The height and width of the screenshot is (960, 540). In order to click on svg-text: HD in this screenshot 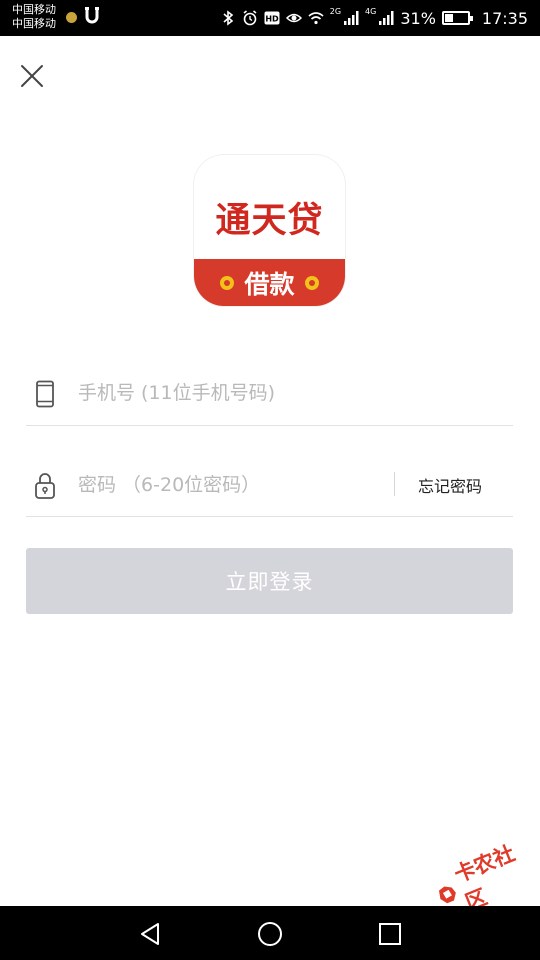, I will do `click(272, 19)`.